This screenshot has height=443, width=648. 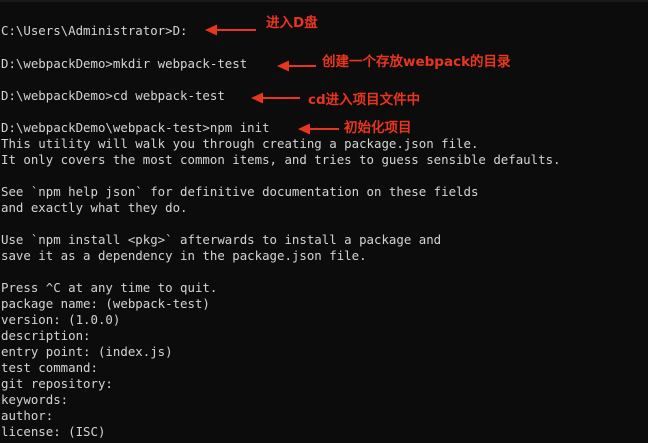 I want to click on prompt-git-repository: git repository:, so click(x=57, y=383).